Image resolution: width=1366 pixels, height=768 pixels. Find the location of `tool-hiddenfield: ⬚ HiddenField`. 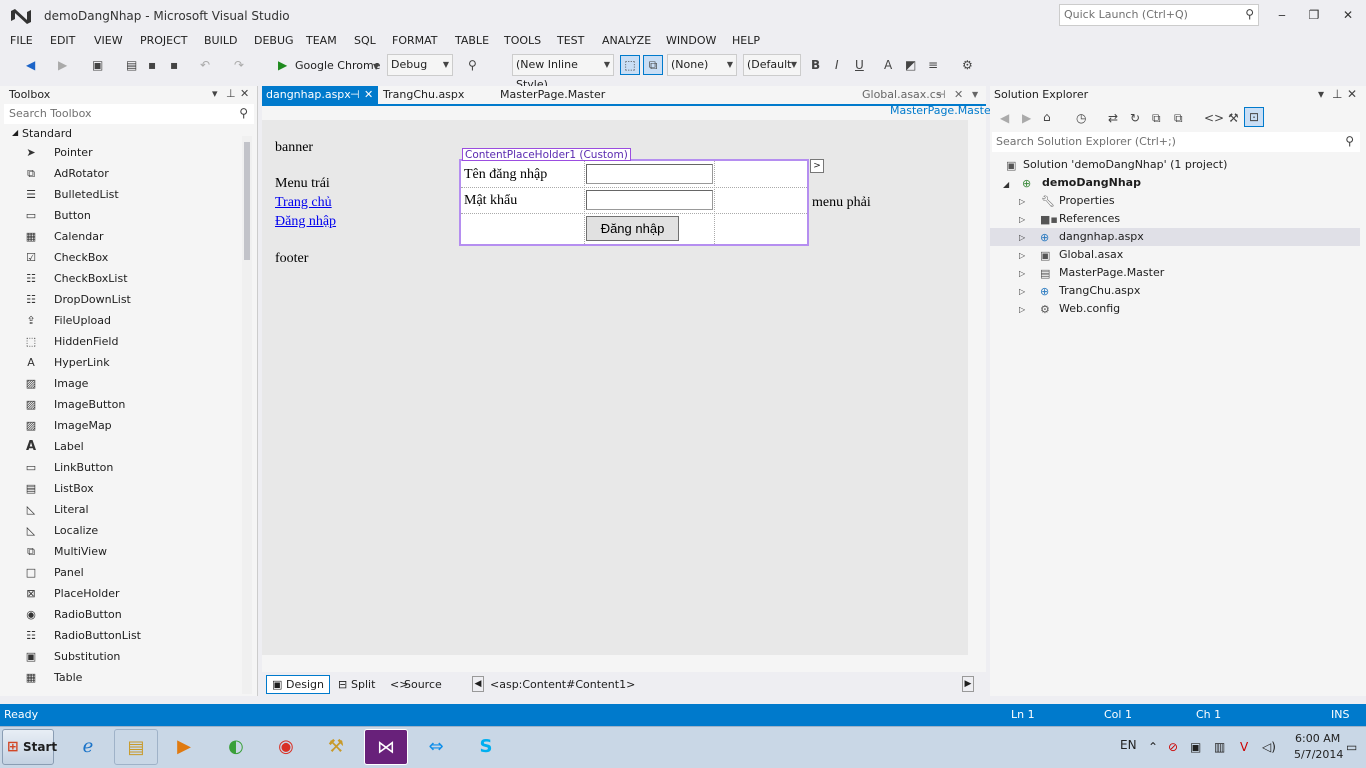

tool-hiddenfield: ⬚ HiddenField is located at coordinates (132, 342).